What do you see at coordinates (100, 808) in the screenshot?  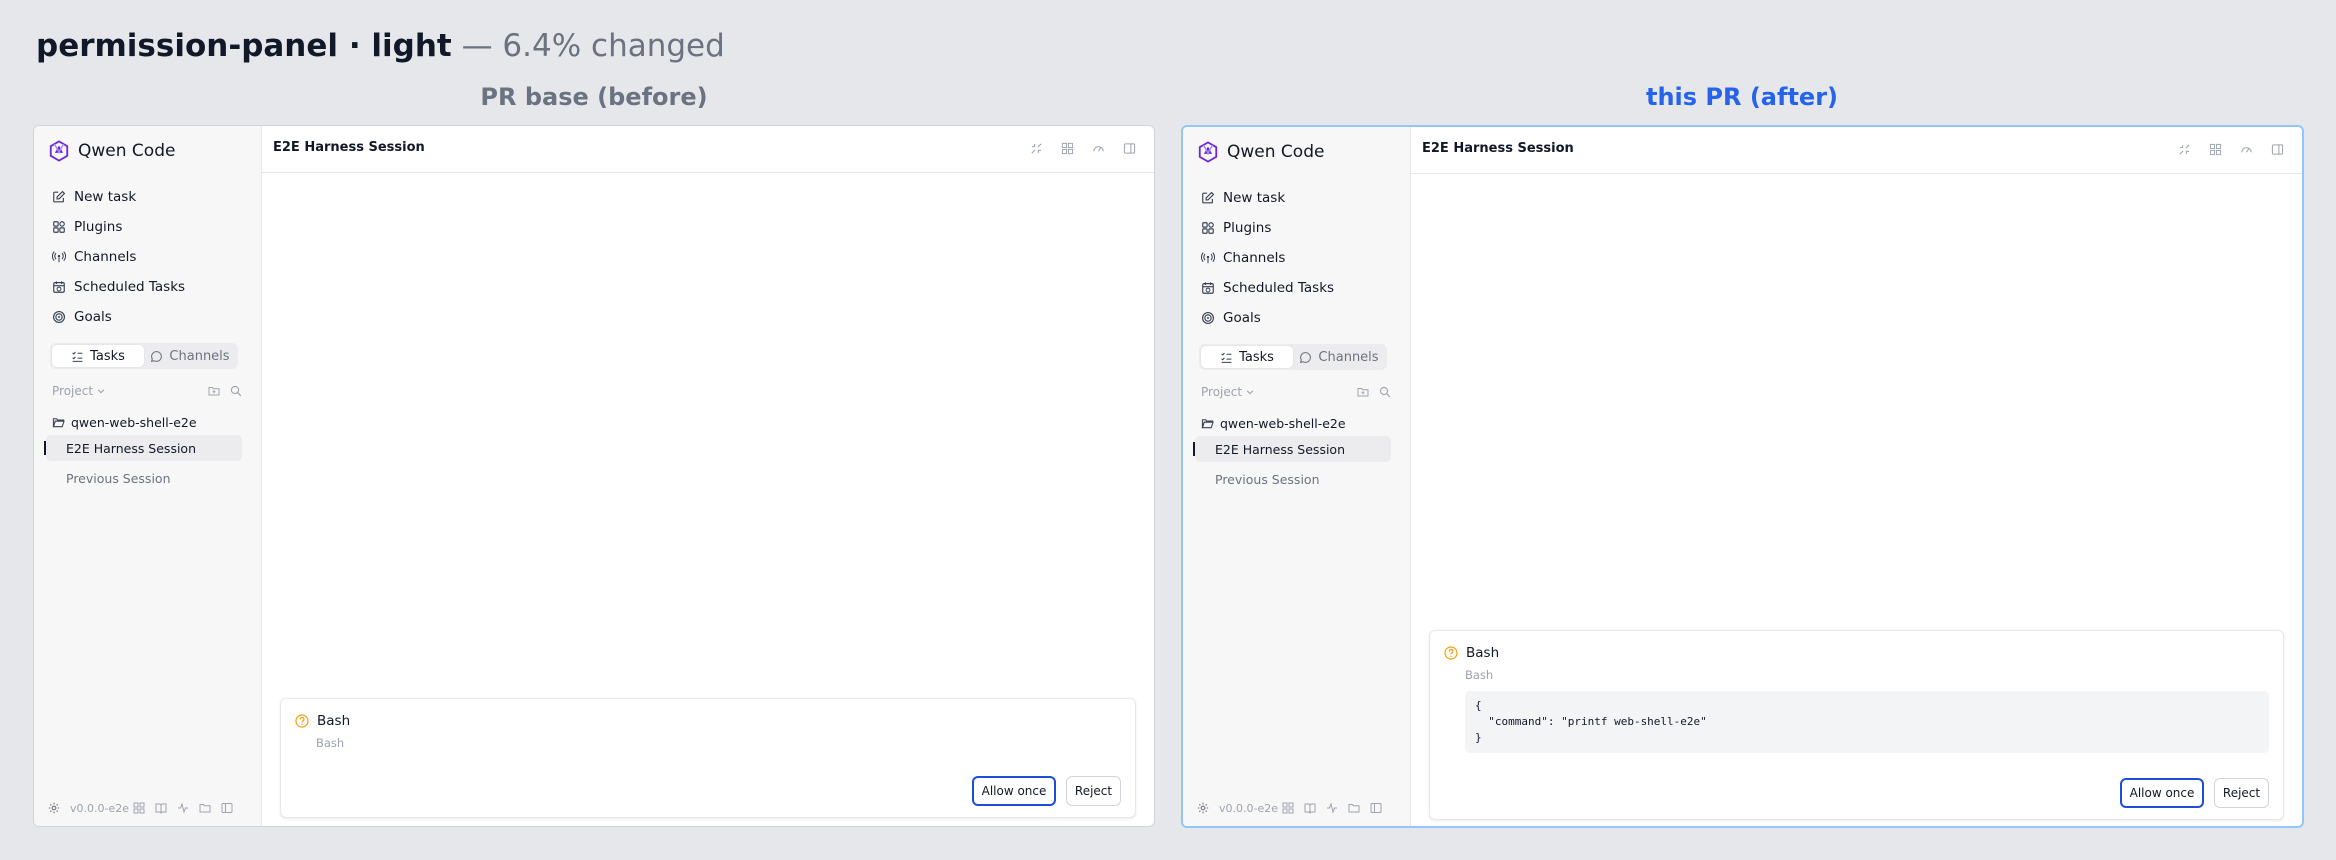 I see `version-label: v0.0.0-e2e` at bounding box center [100, 808].